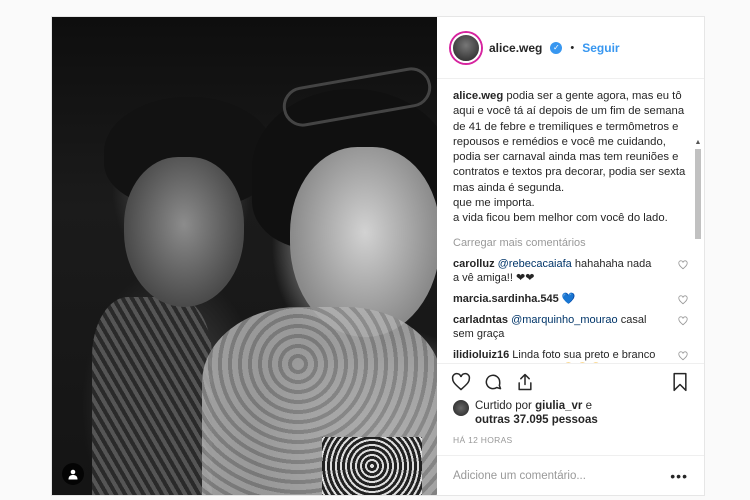  What do you see at coordinates (600, 48) in the screenshot?
I see `follow-button: Seguir` at bounding box center [600, 48].